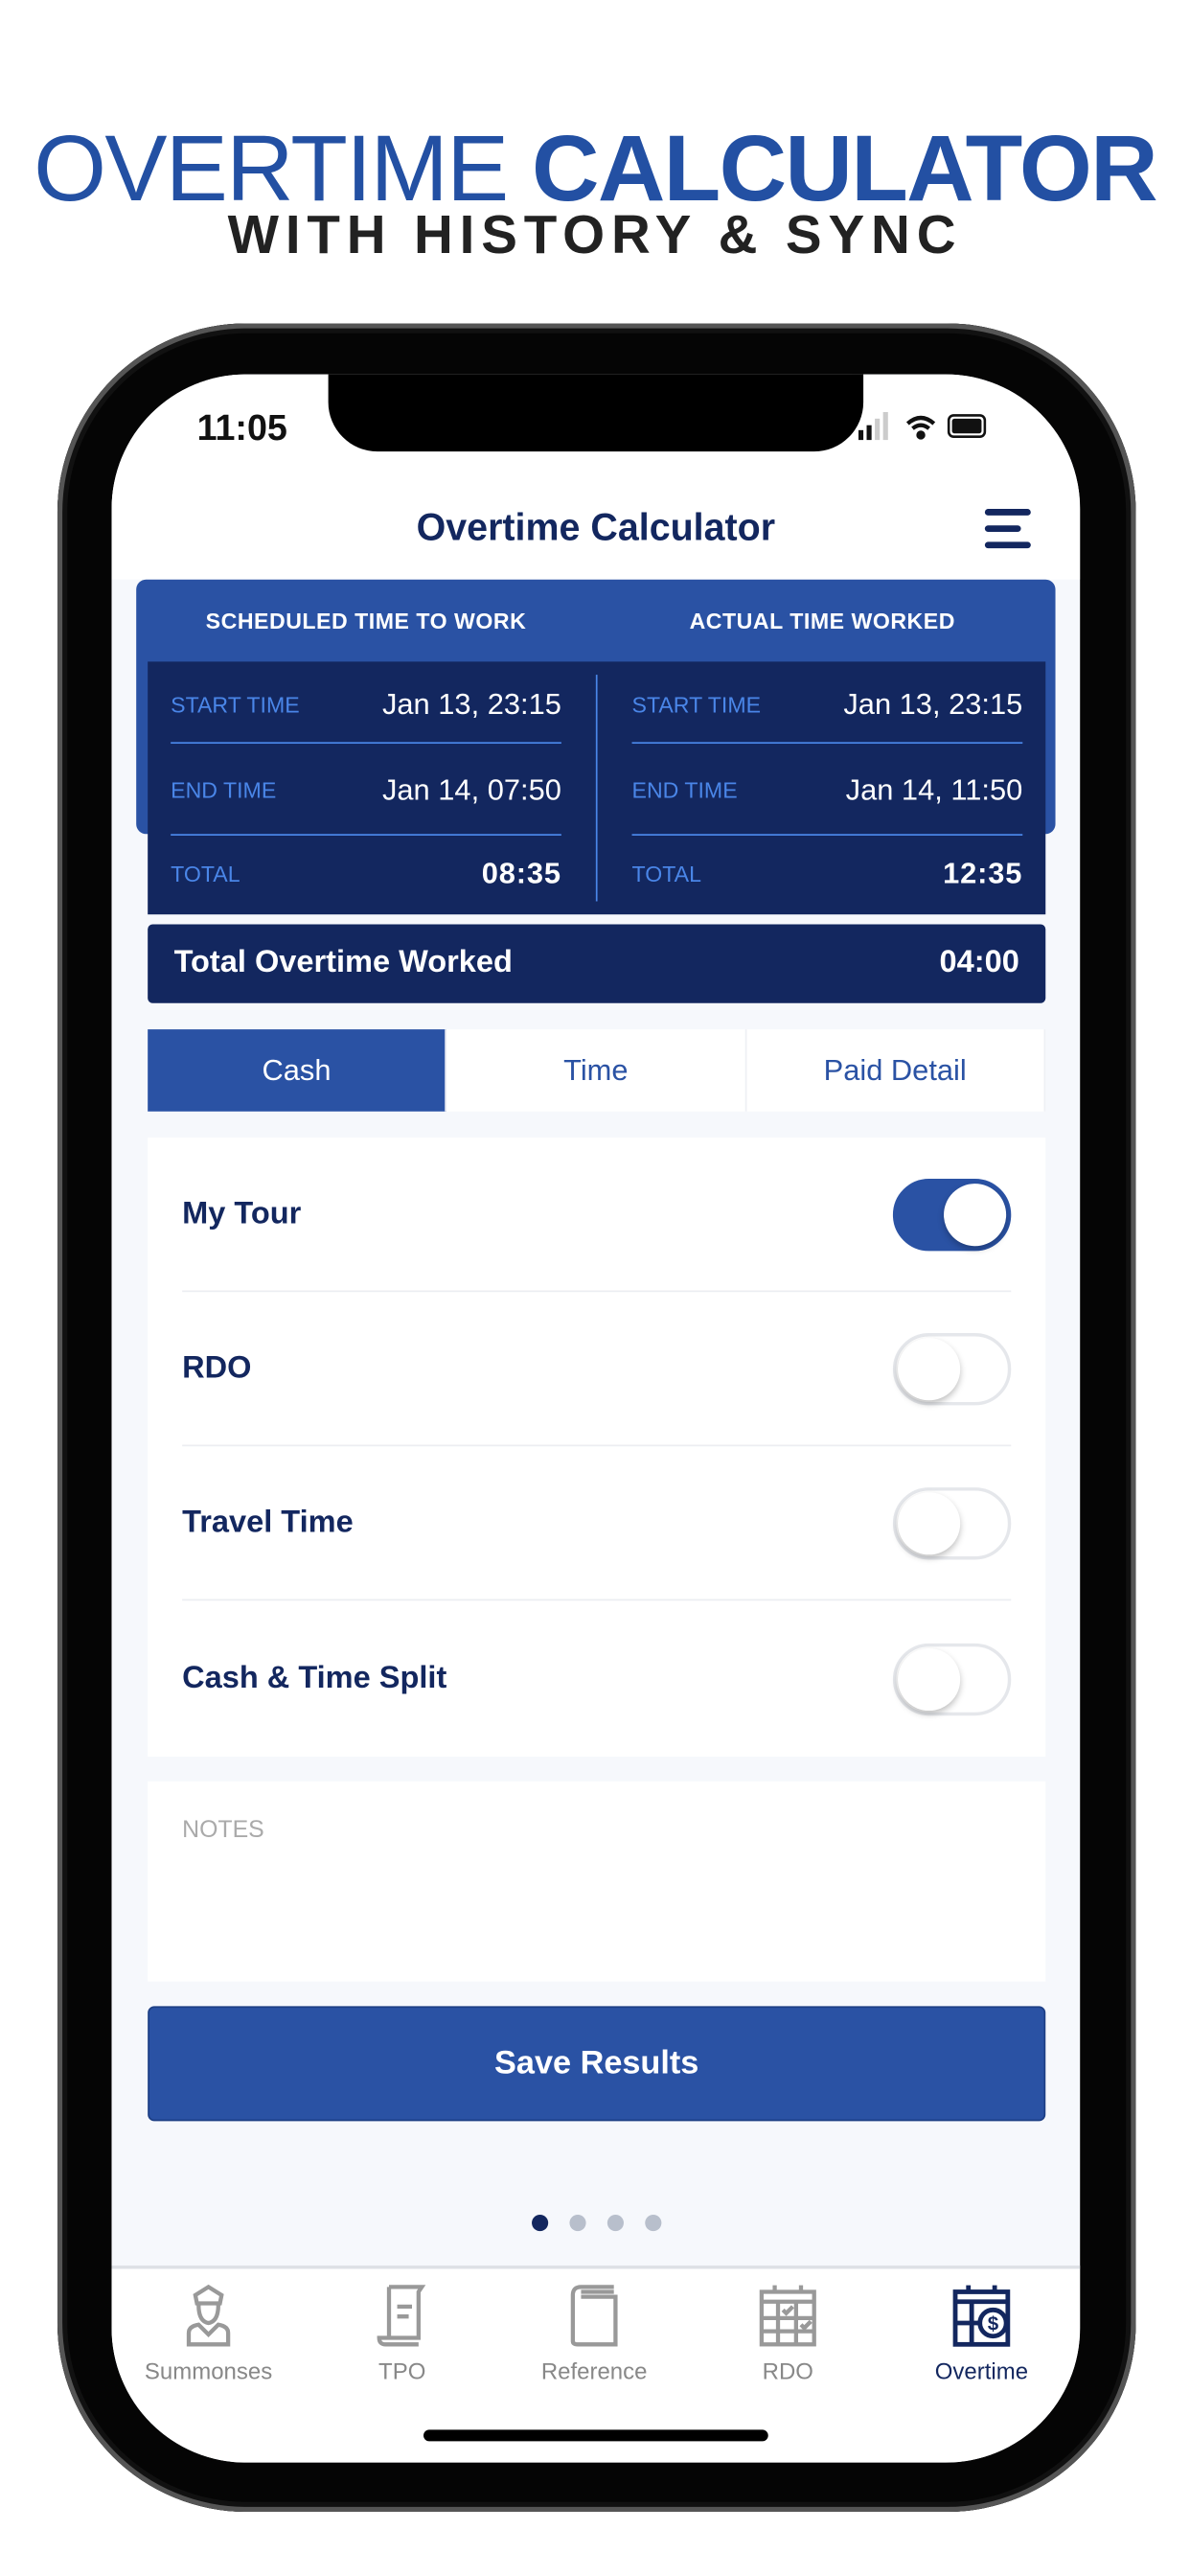  What do you see at coordinates (366, 790) in the screenshot?
I see `scheduled-end-row: END TIME Jan 14, 07:50` at bounding box center [366, 790].